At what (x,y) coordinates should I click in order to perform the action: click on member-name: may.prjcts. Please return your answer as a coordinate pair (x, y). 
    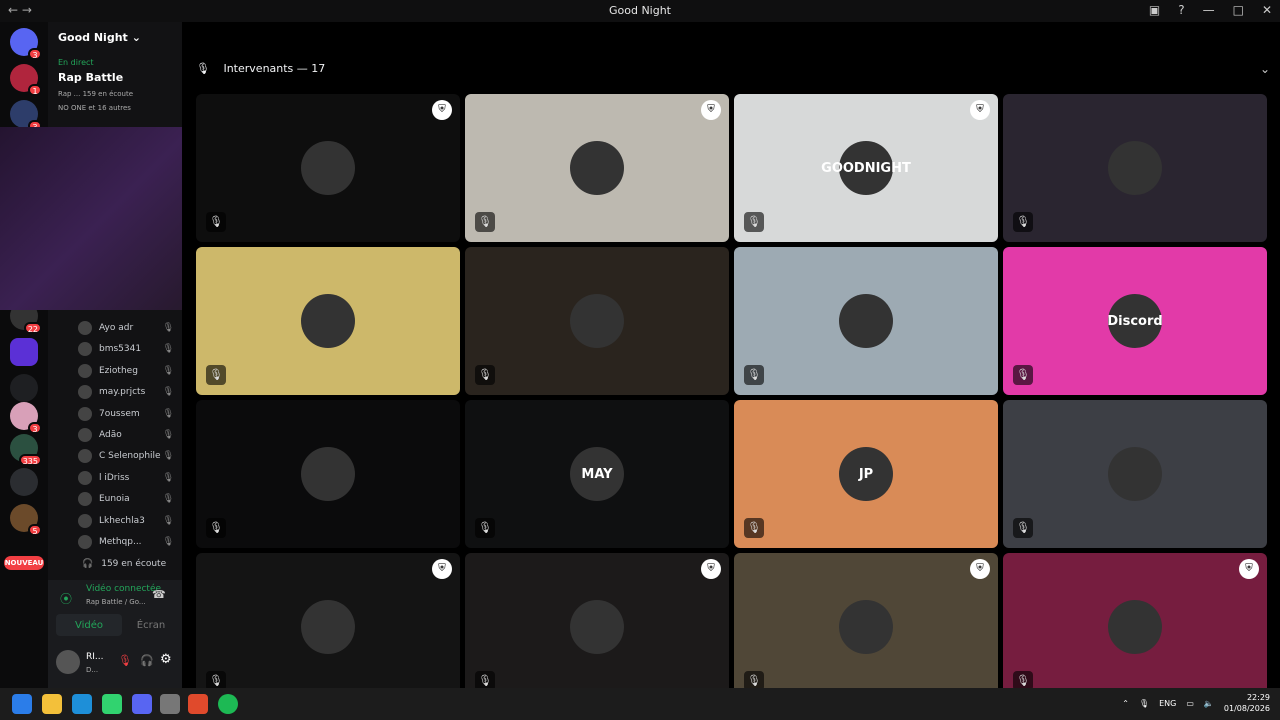
    Looking at the image, I should click on (122, 392).